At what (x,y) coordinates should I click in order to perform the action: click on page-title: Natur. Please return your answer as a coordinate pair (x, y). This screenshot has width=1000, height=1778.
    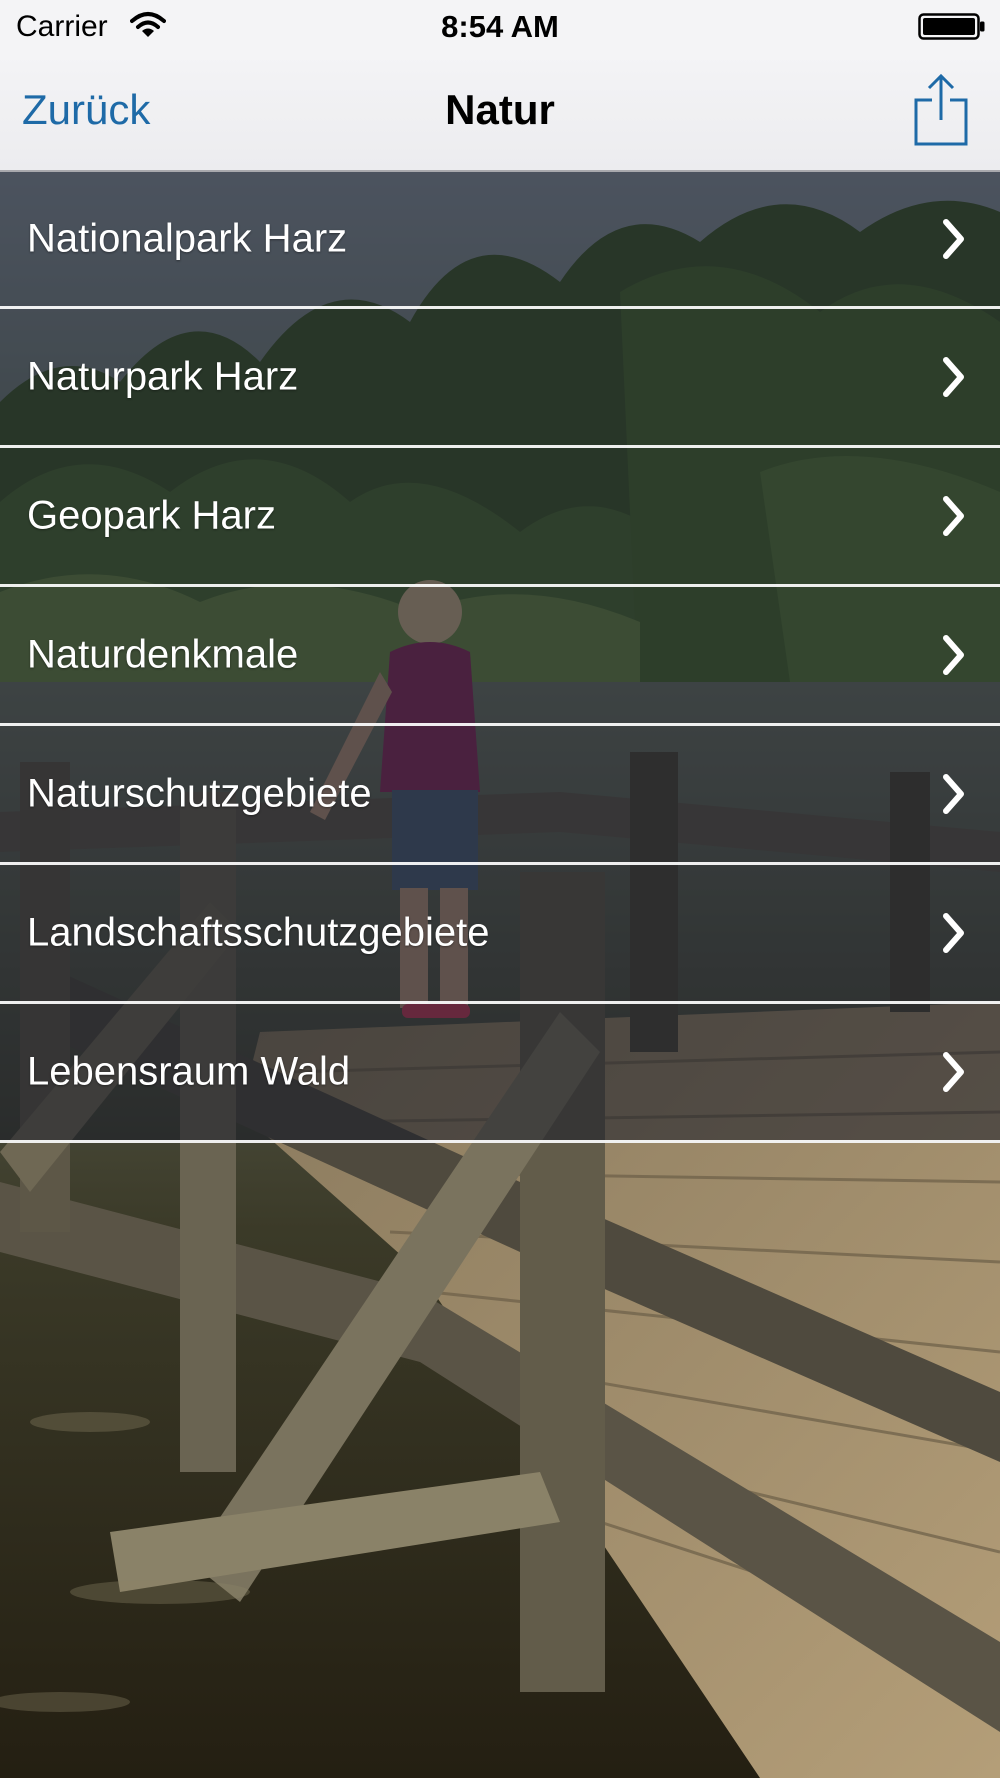
    Looking at the image, I should click on (500, 109).